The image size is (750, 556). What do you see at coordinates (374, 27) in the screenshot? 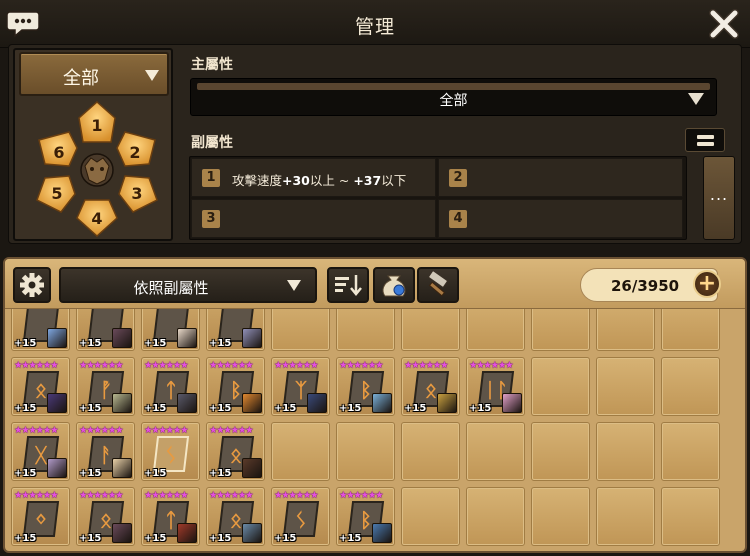
I see `page-title: 管理` at bounding box center [374, 27].